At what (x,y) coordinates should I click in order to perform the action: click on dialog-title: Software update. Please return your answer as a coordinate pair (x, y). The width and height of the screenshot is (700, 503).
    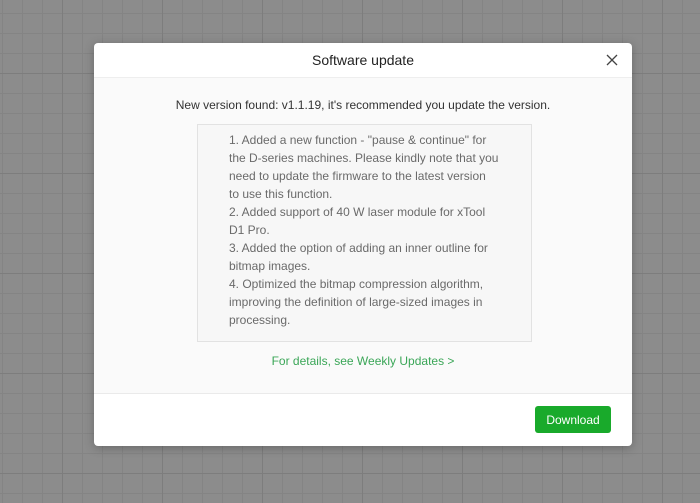
    Looking at the image, I should click on (363, 60).